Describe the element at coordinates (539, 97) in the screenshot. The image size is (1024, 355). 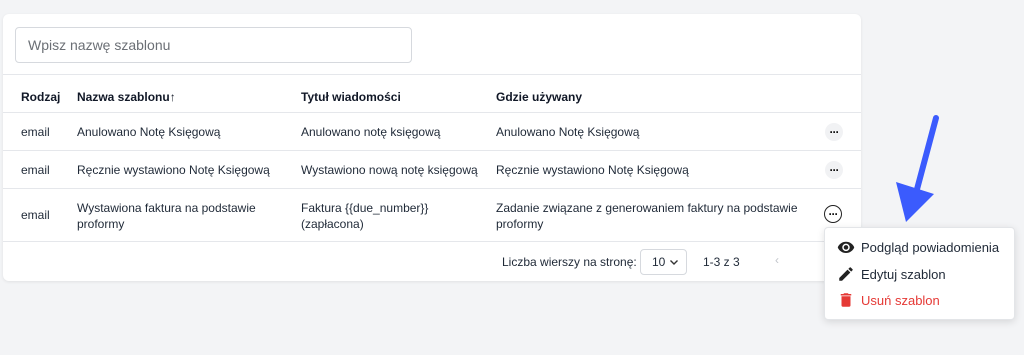
I see `column-header-used: Gdzie używany` at that location.